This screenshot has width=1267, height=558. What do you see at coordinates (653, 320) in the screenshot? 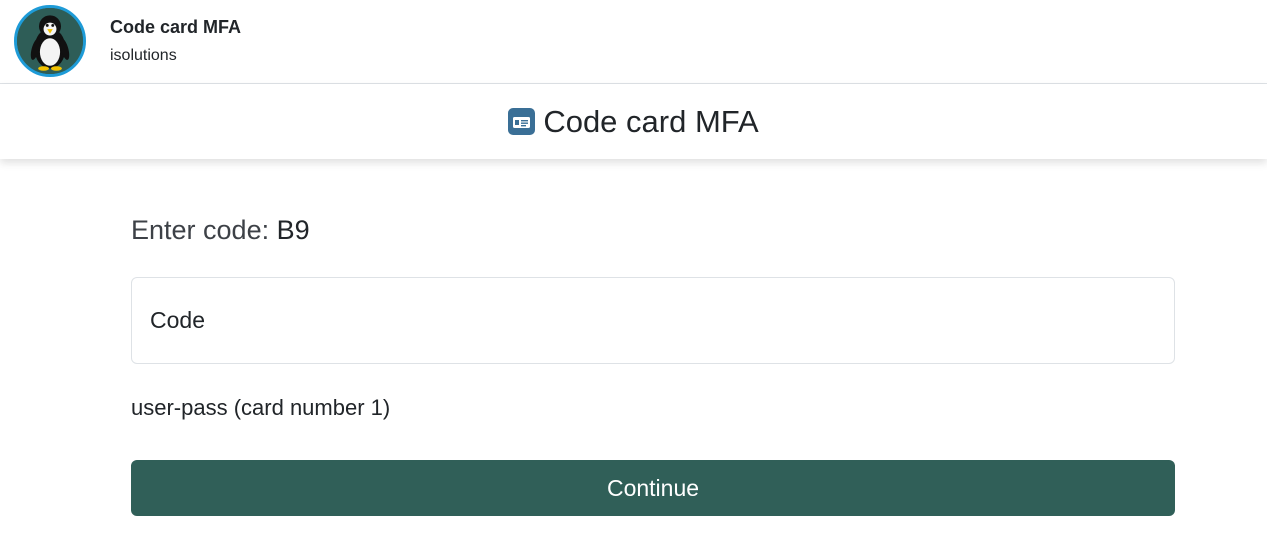
I see `code-input` at bounding box center [653, 320].